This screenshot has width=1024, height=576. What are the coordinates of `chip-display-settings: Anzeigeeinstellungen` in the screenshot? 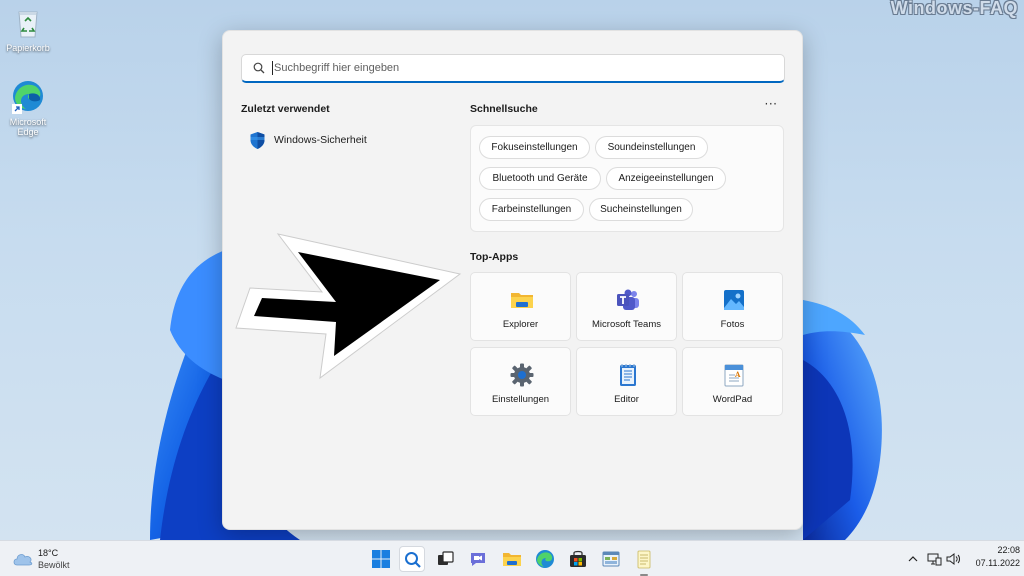 It's located at (666, 178).